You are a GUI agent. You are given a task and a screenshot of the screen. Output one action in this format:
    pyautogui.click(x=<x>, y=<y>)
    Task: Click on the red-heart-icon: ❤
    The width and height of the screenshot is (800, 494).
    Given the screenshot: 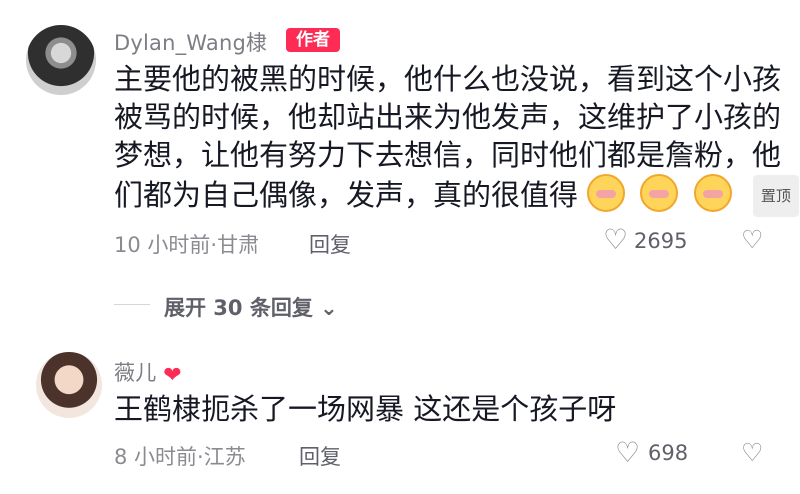 What is the action you would take?
    pyautogui.click(x=172, y=375)
    